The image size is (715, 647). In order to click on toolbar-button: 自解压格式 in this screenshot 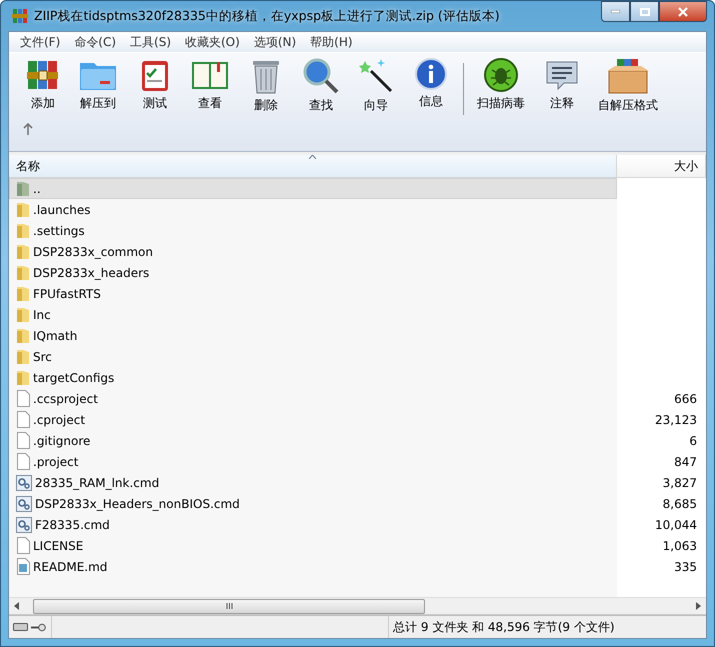, I will do `click(628, 85)`.